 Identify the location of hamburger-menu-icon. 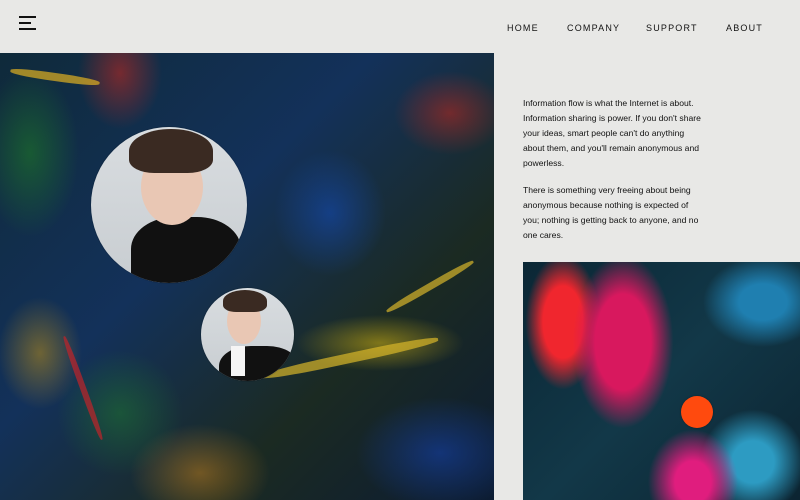
(29, 23).